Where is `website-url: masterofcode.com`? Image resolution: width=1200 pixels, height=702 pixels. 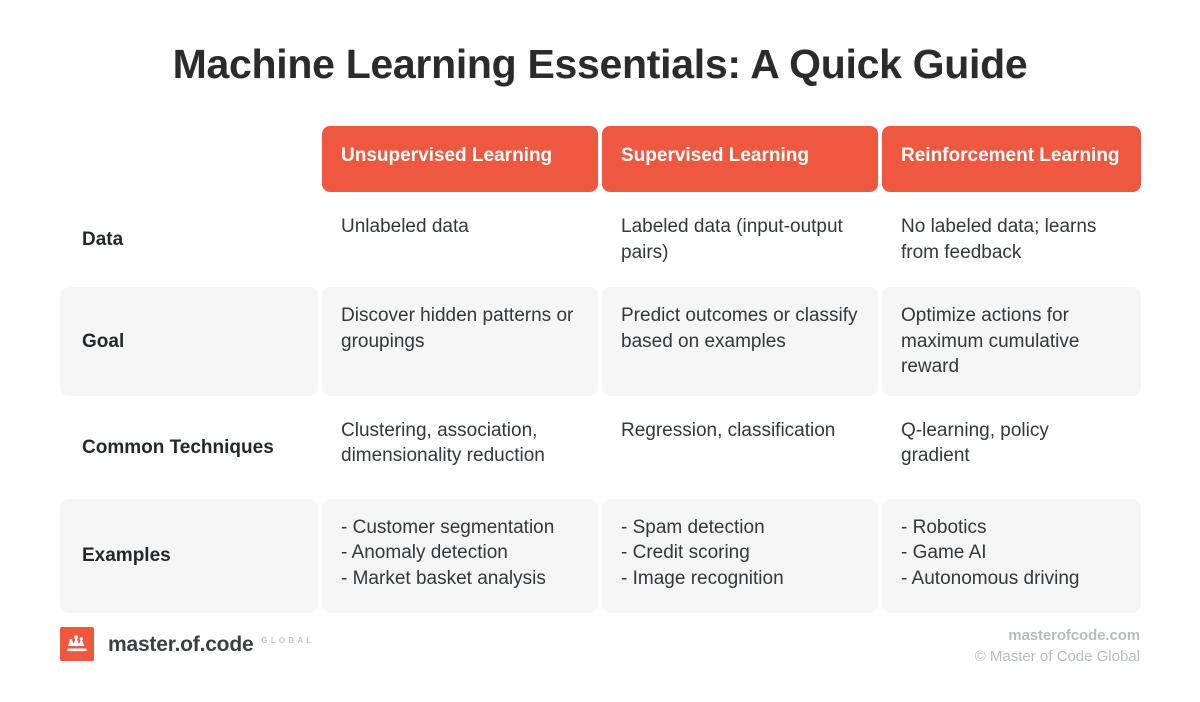
website-url: masterofcode.com is located at coordinates (1074, 635).